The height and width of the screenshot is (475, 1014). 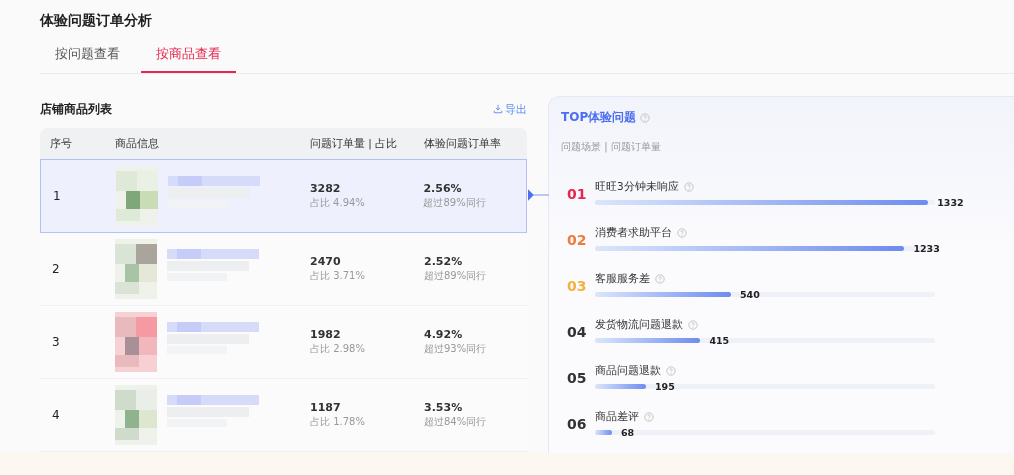 I want to click on share-text: 占比 2.98%, so click(x=338, y=349).